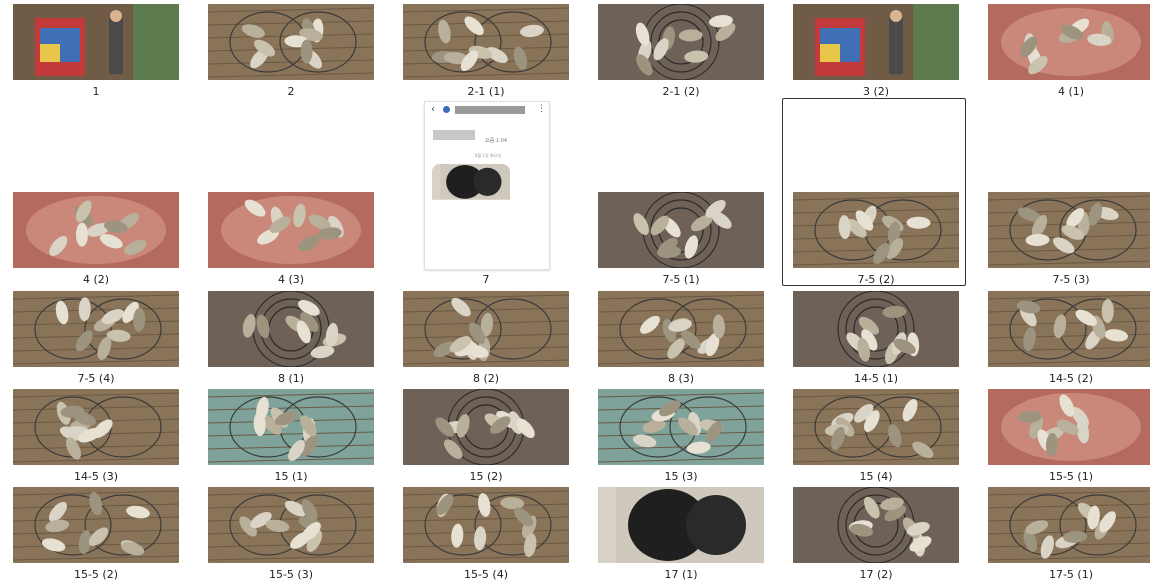 The width and height of the screenshot is (1150, 581). What do you see at coordinates (1071, 574) in the screenshot?
I see `file-name: 17-5 (1)` at bounding box center [1071, 574].